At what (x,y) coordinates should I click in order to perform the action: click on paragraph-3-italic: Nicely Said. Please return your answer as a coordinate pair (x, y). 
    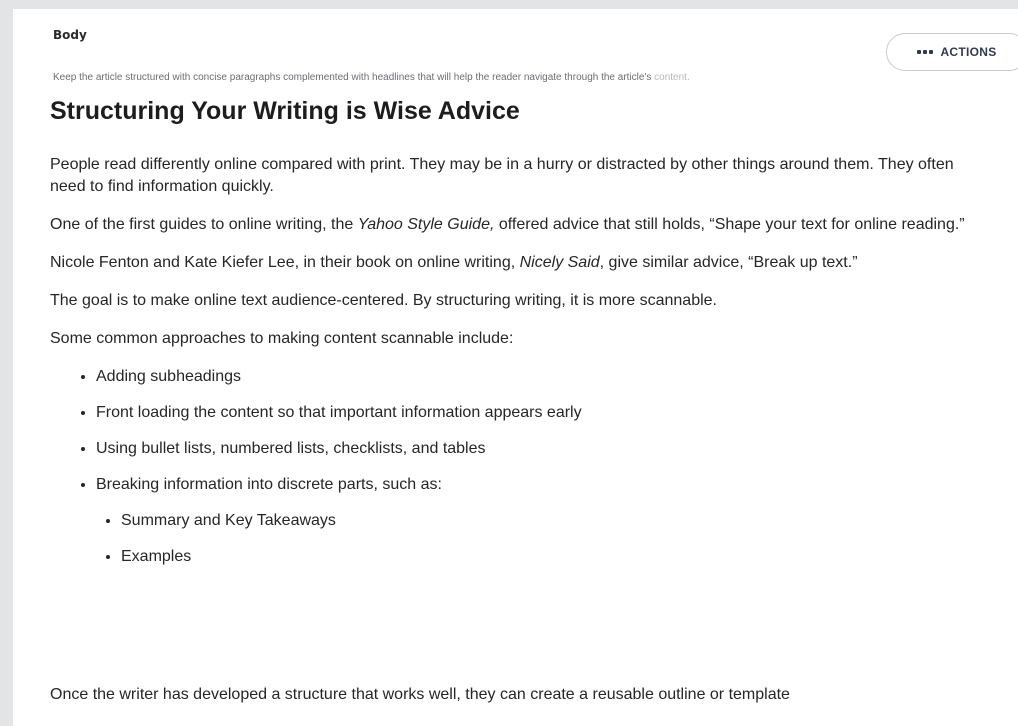
    Looking at the image, I should click on (559, 262).